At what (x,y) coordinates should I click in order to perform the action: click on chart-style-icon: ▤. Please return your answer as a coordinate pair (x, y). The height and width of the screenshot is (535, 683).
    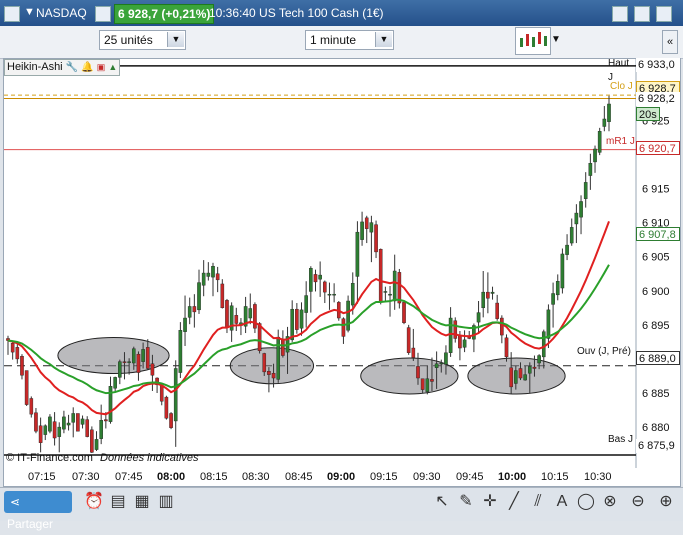
    Looking at the image, I should click on (118, 502).